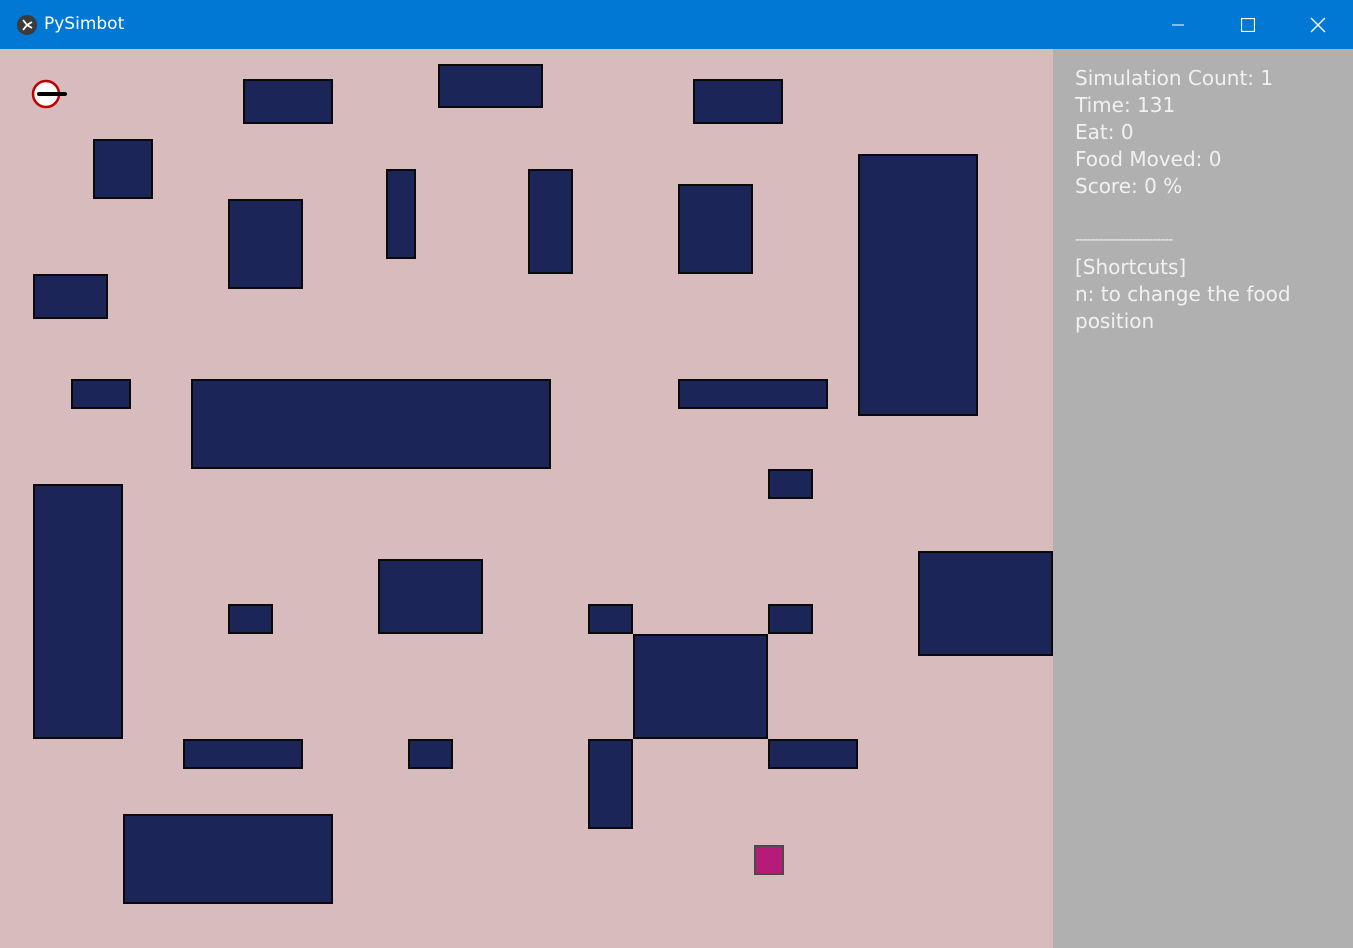 This screenshot has width=1353, height=948. I want to click on minimize-icon, so click(1178, 24).